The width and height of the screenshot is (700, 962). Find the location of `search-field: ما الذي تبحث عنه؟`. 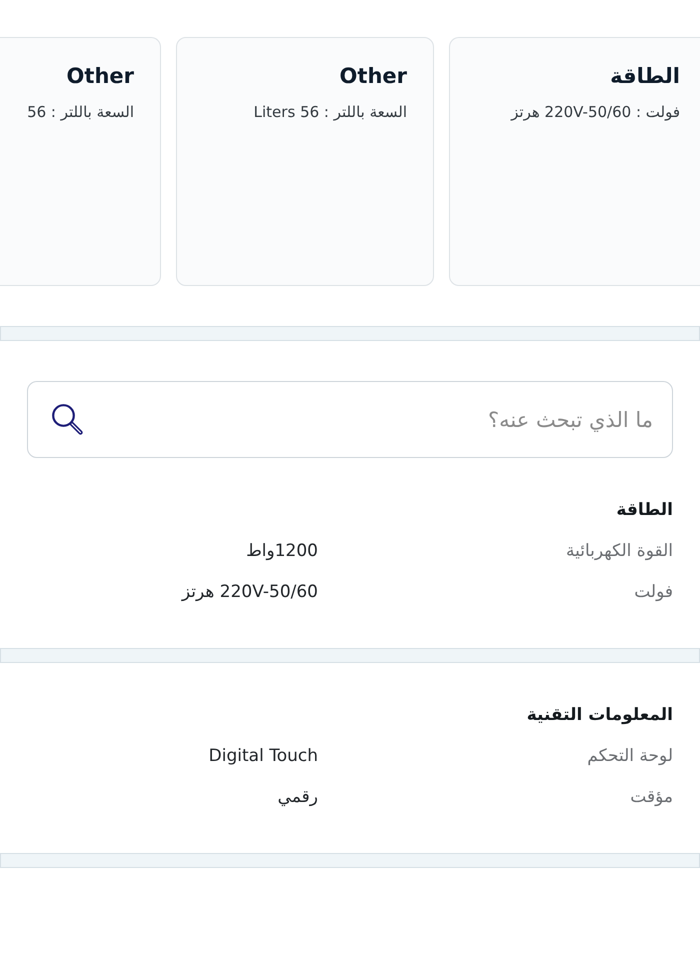

search-field: ما الذي تبحث عنه؟ is located at coordinates (350, 419).